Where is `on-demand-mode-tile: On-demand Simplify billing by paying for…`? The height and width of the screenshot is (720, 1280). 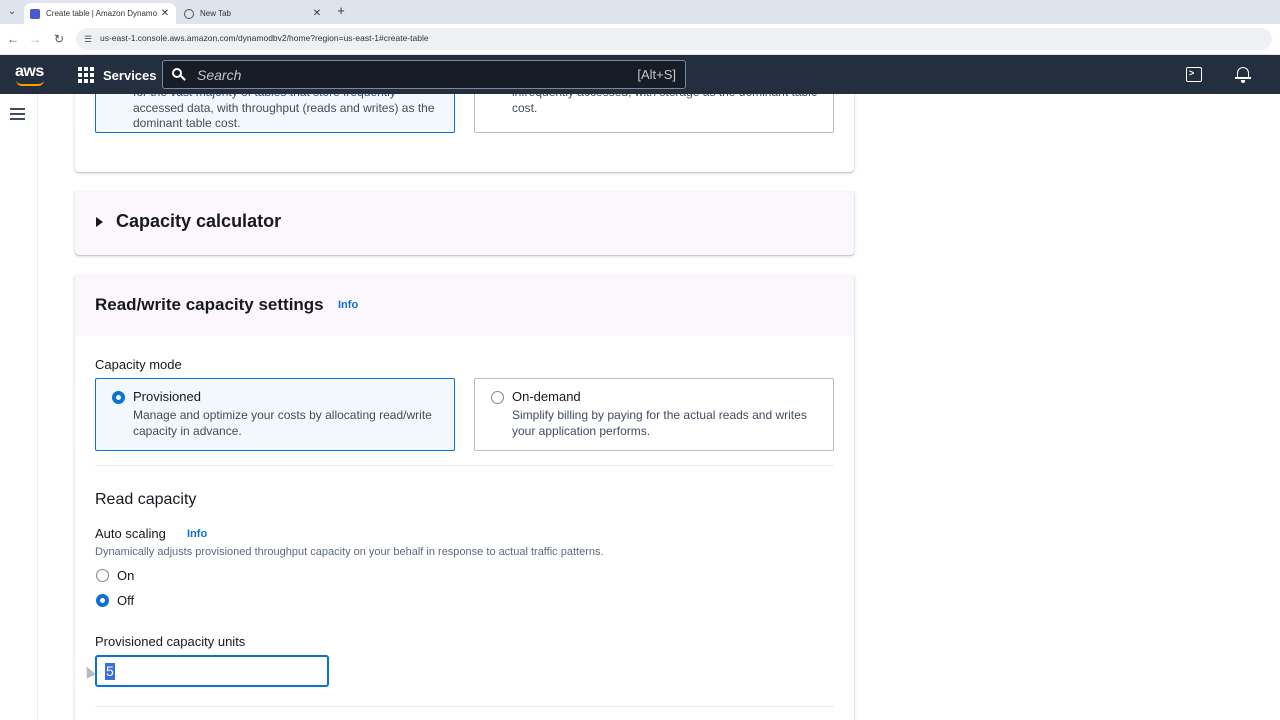 on-demand-mode-tile: On-demand Simplify billing by paying for… is located at coordinates (654, 414).